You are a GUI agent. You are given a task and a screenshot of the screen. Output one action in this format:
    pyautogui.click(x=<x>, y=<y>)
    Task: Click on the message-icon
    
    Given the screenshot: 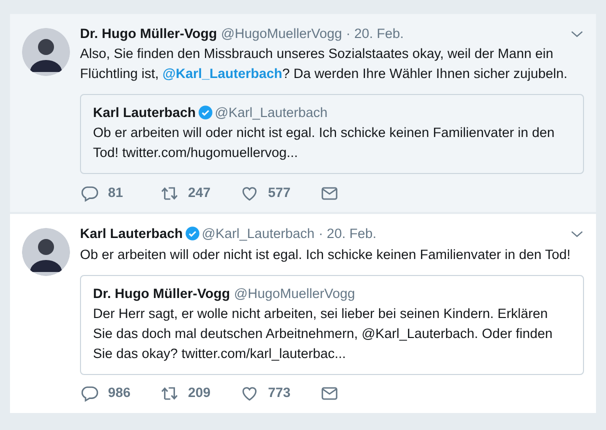 What is the action you would take?
    pyautogui.click(x=329, y=393)
    